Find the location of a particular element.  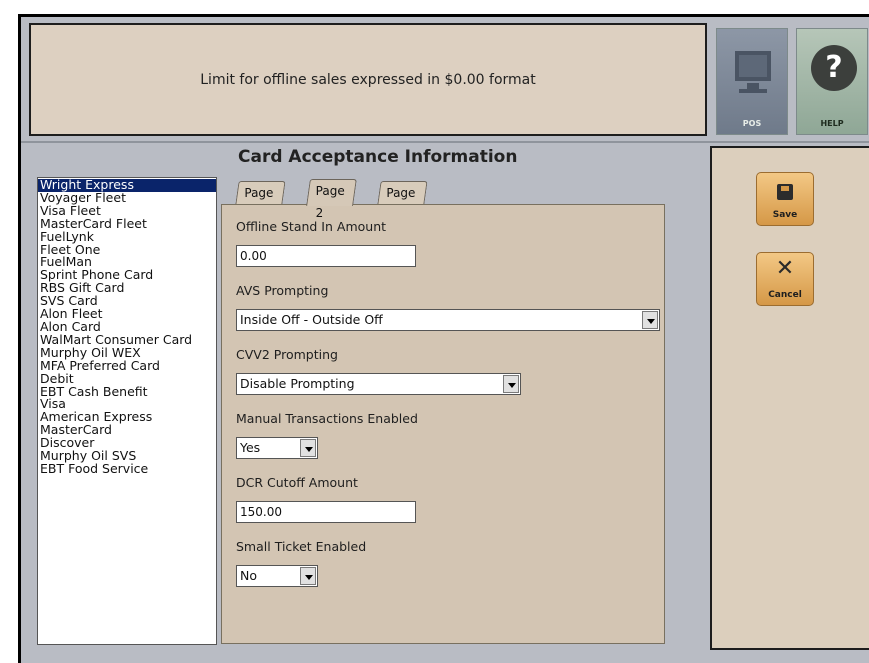

card-list-item: EBT Food Service is located at coordinates (127, 469).